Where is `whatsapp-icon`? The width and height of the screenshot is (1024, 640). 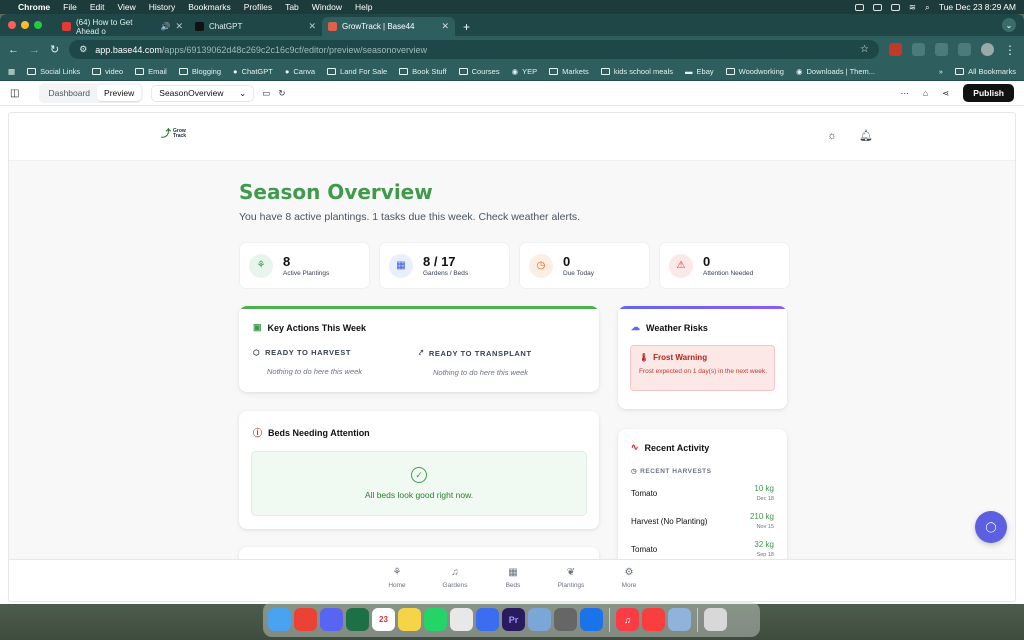
whatsapp-icon is located at coordinates (435, 619).